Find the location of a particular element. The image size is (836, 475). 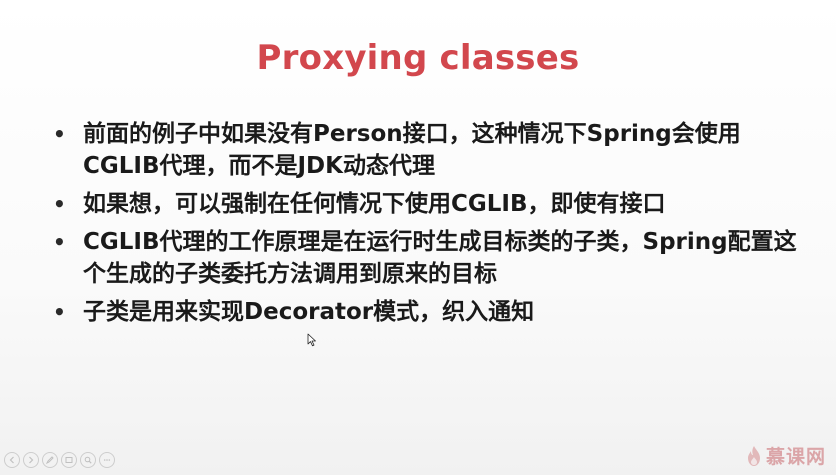

next-icon is located at coordinates (31, 460).